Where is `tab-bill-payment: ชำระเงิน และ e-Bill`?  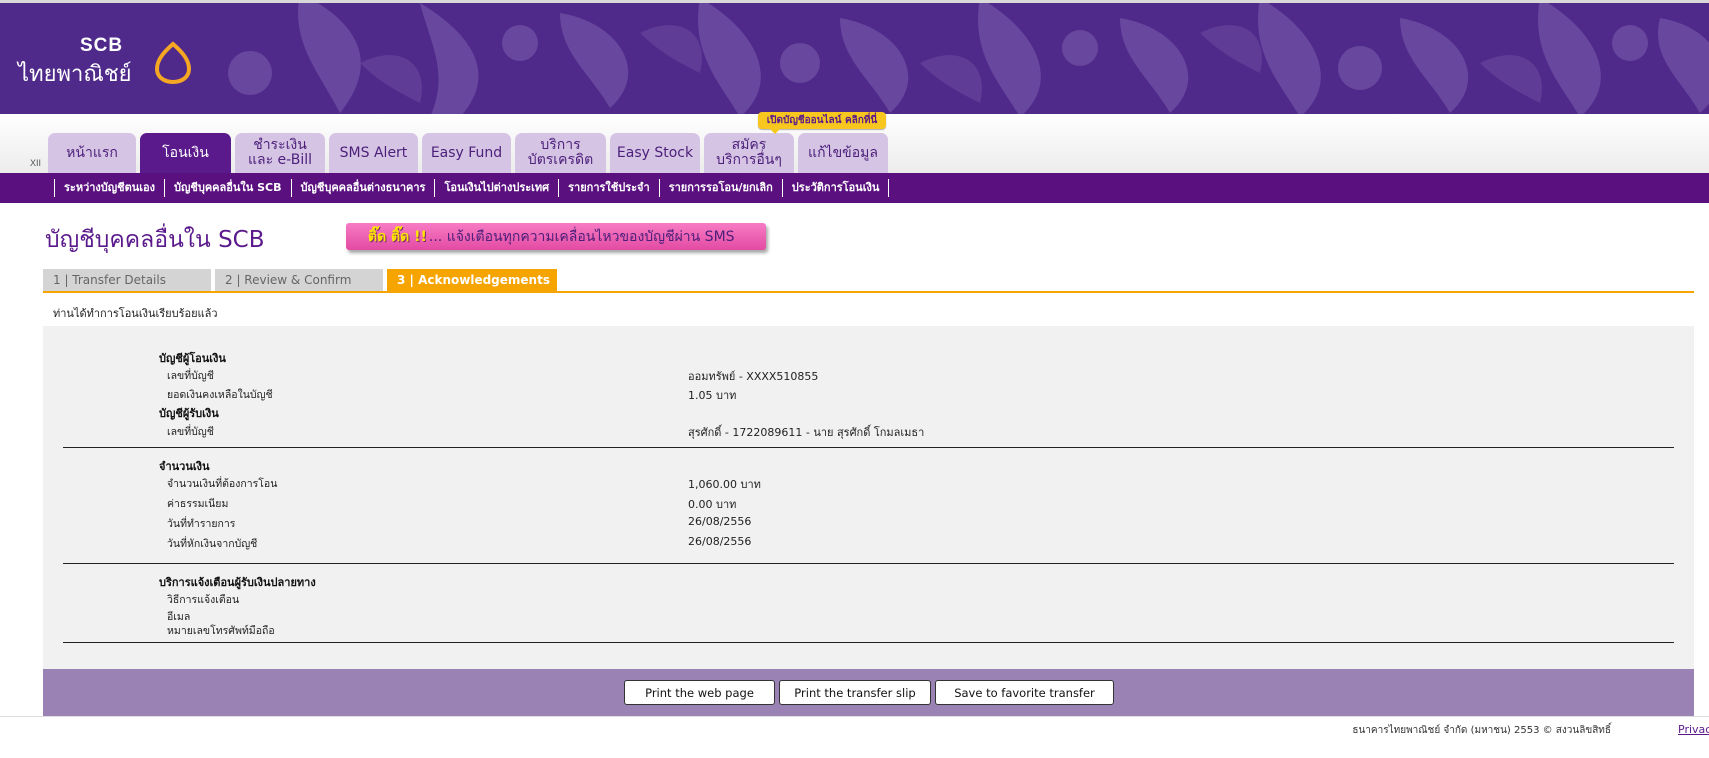 tab-bill-payment: ชำระเงิน และ e-Bill is located at coordinates (280, 153).